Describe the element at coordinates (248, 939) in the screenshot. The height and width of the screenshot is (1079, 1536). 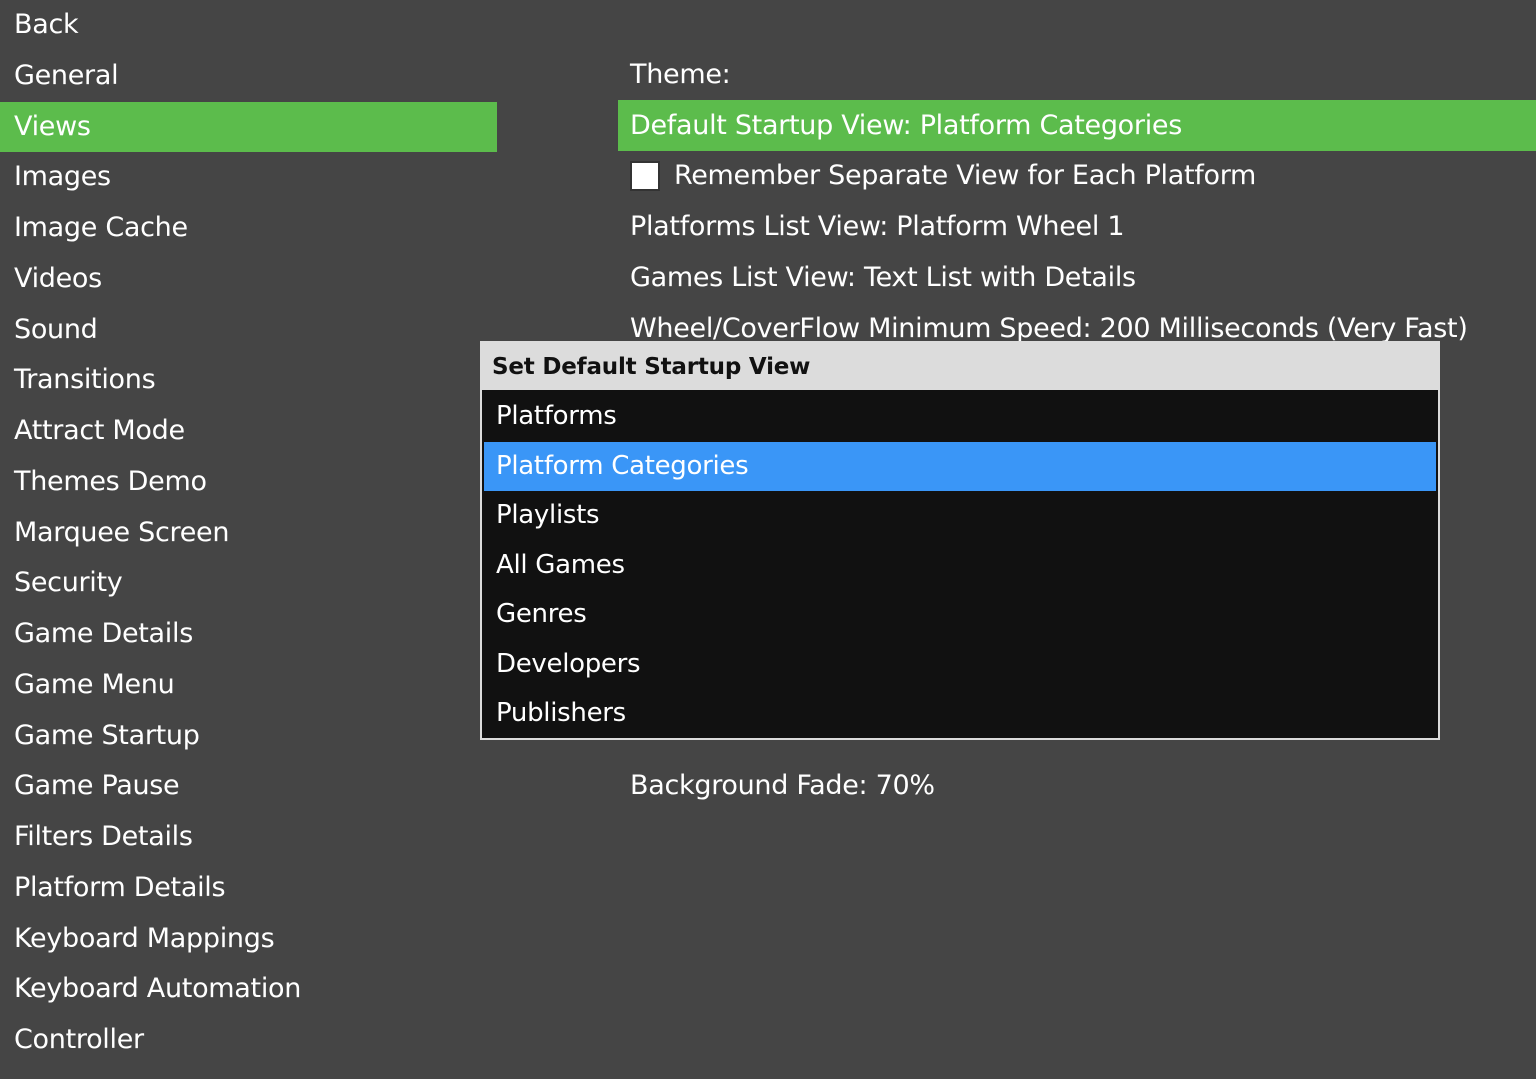
I see `nav-item-keyboard-mappings: Keyboard Mappings` at that location.